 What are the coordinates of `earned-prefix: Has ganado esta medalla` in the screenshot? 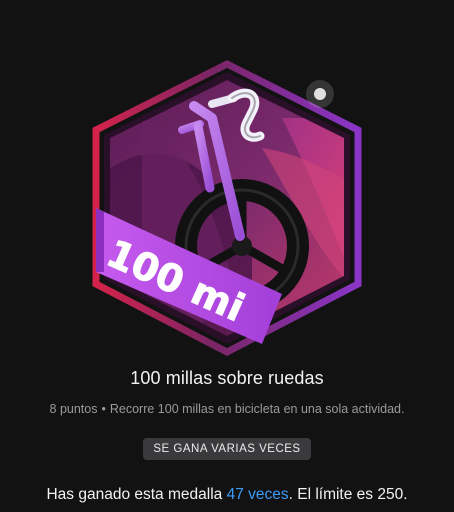 It's located at (136, 494).